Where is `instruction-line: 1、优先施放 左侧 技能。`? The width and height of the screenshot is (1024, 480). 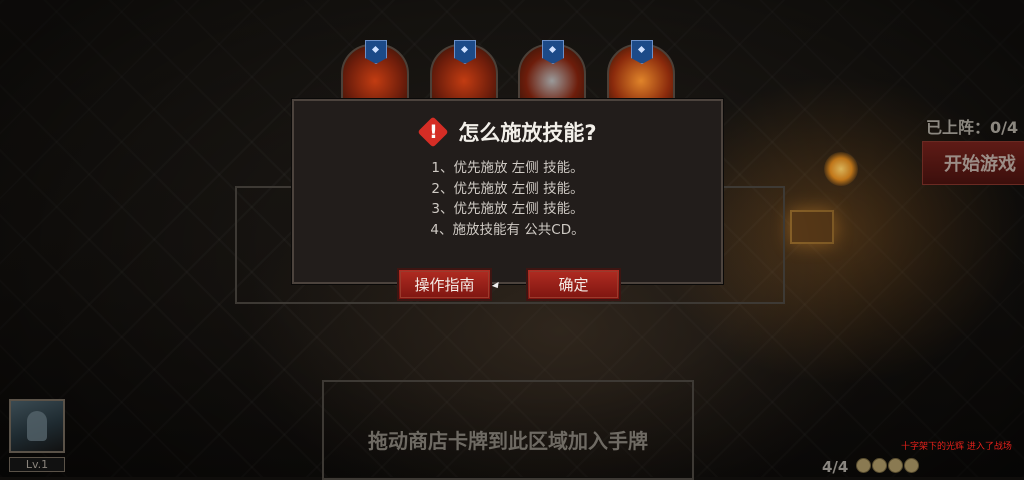 instruction-line: 1、优先施放 左侧 技能。 is located at coordinates (507, 168).